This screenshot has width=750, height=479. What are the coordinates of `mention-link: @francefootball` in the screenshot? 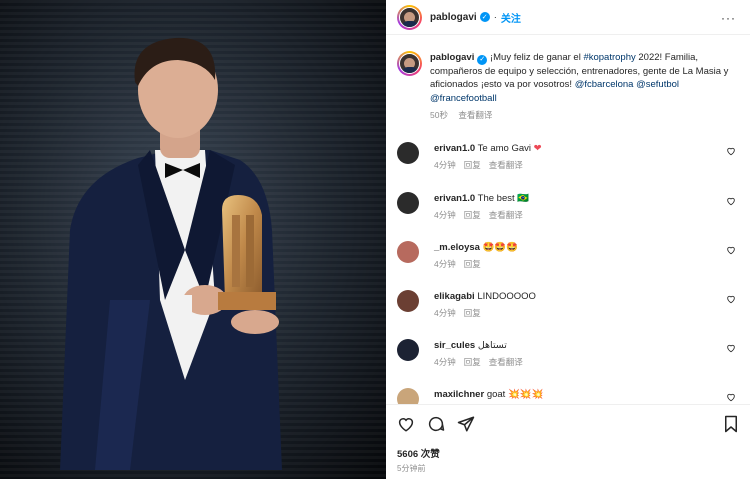 It's located at (463, 98).